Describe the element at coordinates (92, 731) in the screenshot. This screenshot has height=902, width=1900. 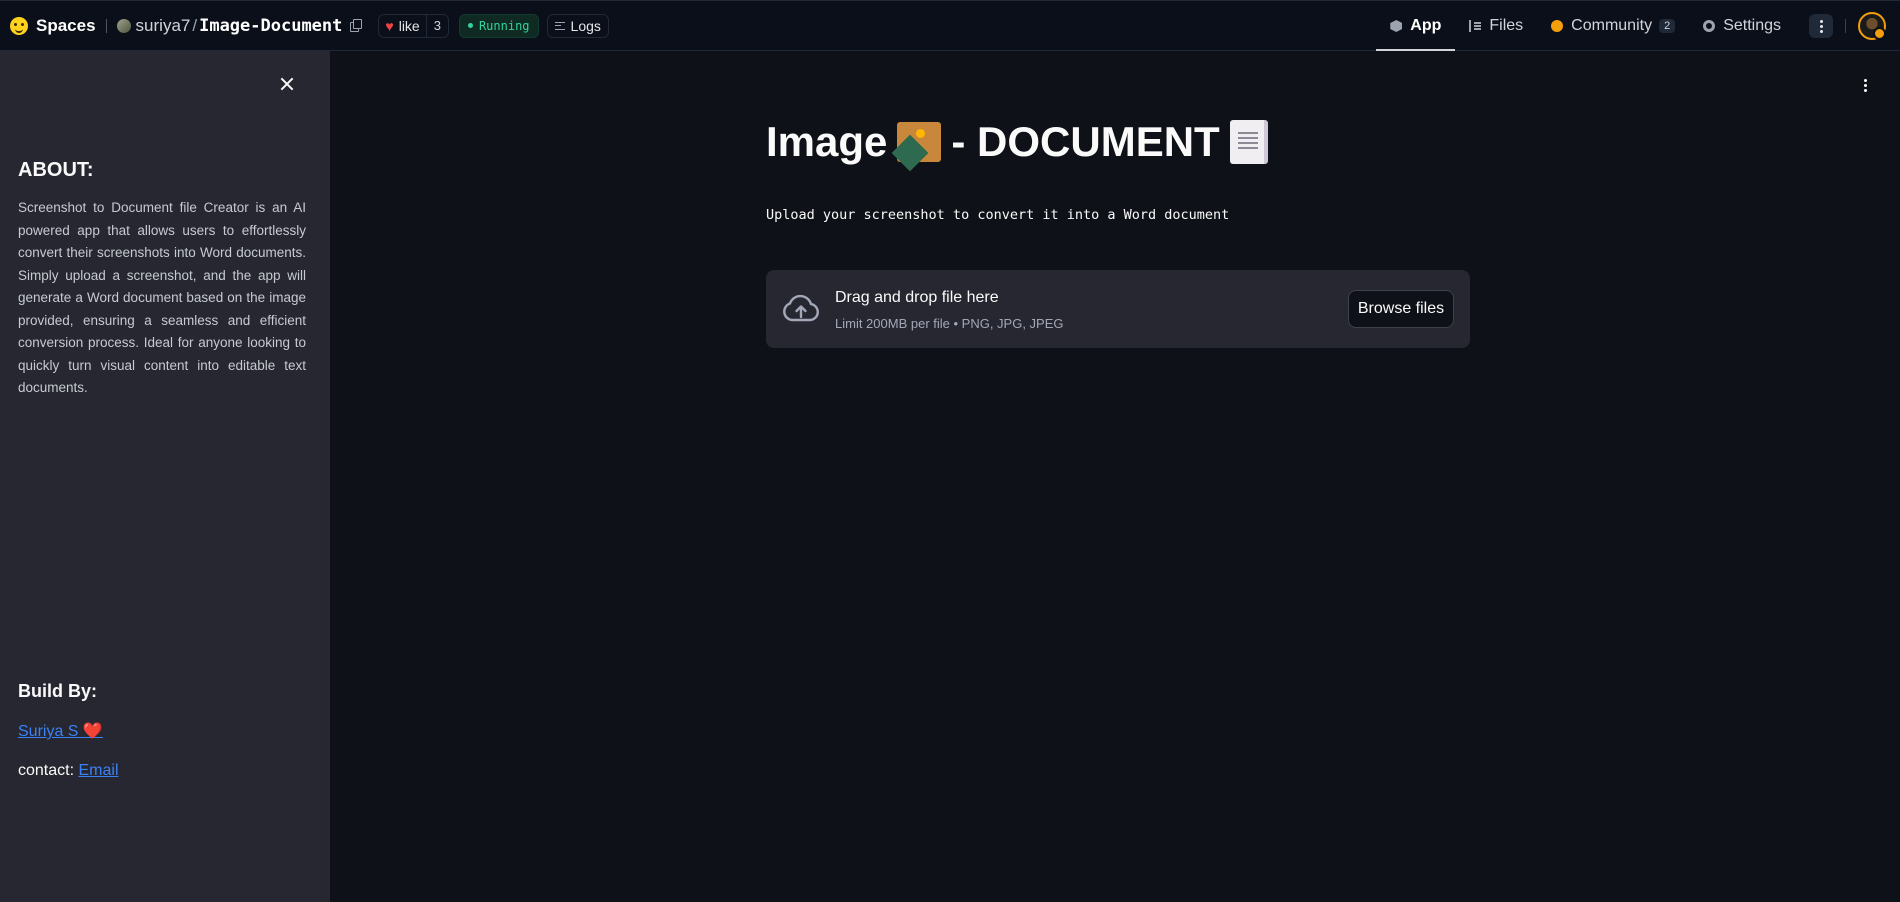
I see `red-heart-icon: ❤️` at that location.